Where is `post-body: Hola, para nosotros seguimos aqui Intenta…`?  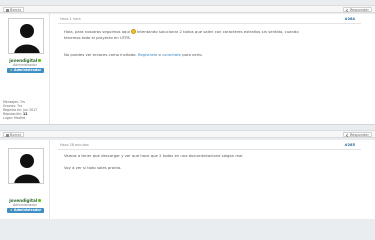
post-body: Hola, para nosotros seguimos aqui Intenta… is located at coordinates (181, 34).